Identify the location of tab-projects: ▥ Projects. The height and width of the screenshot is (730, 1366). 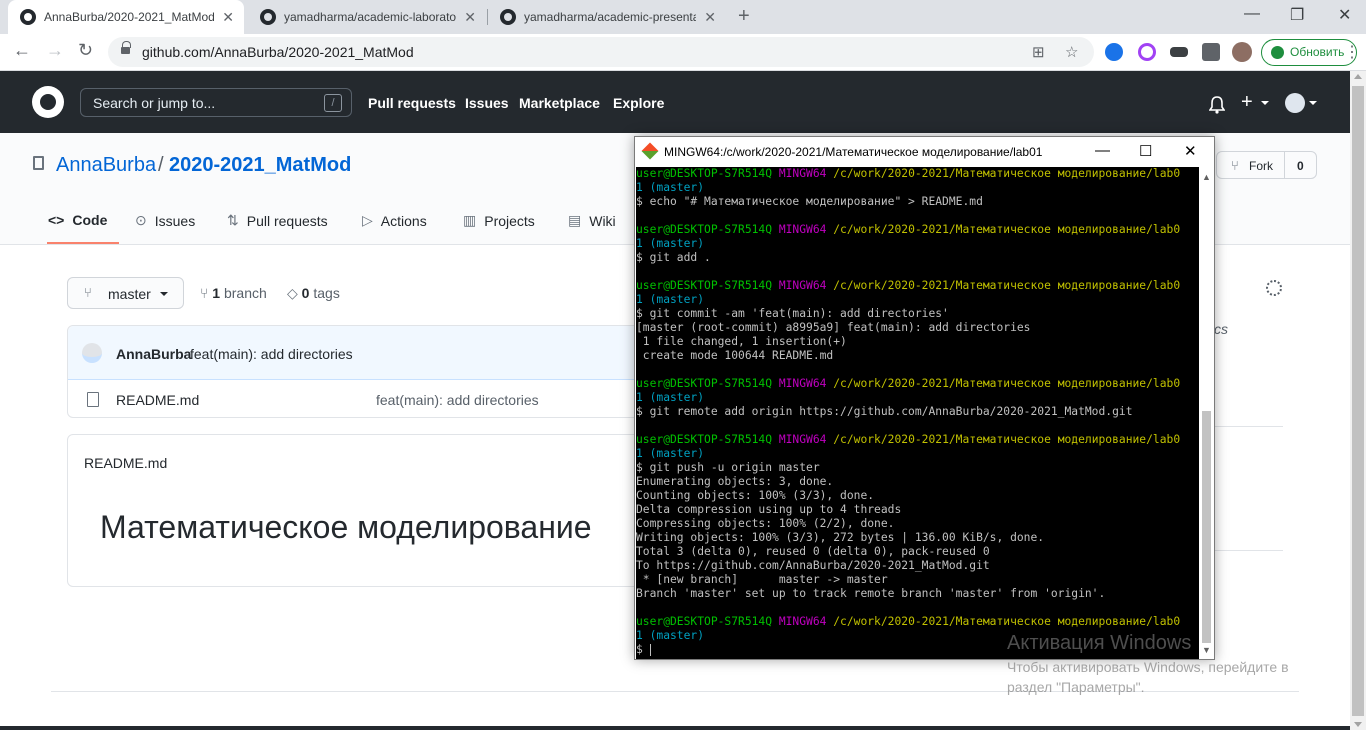
(499, 220).